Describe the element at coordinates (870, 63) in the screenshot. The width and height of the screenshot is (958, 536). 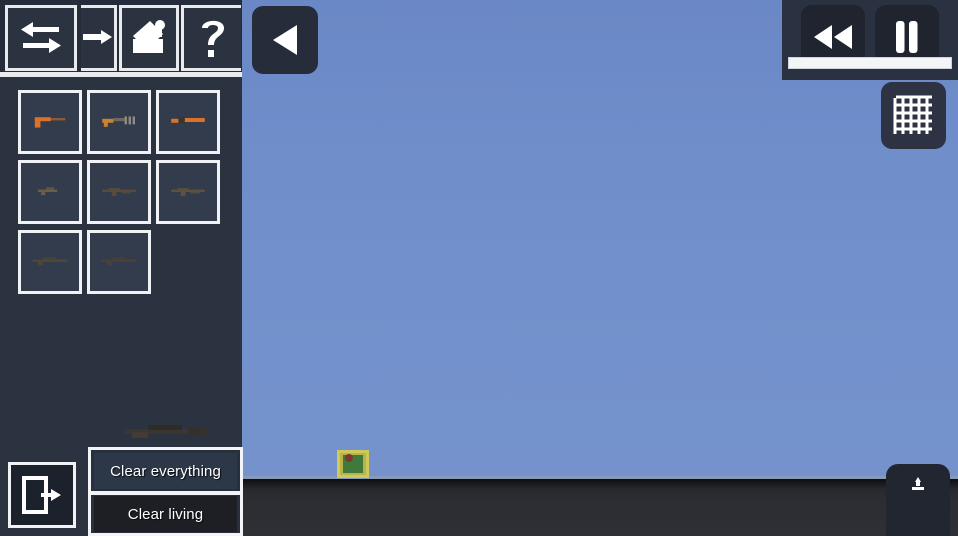
I see `speed-slider` at that location.